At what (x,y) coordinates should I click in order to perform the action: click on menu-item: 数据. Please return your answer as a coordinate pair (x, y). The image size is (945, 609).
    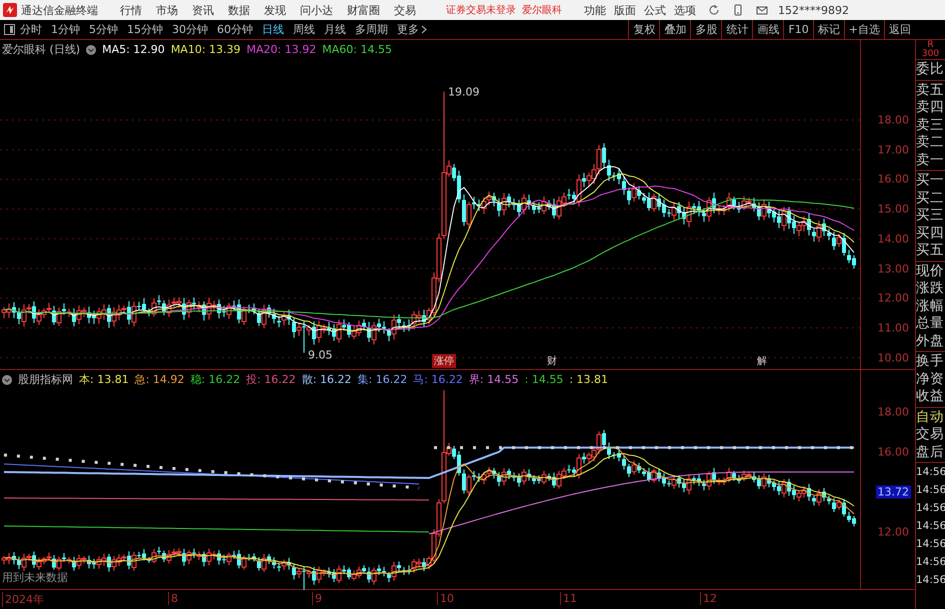
    Looking at the image, I should click on (239, 10).